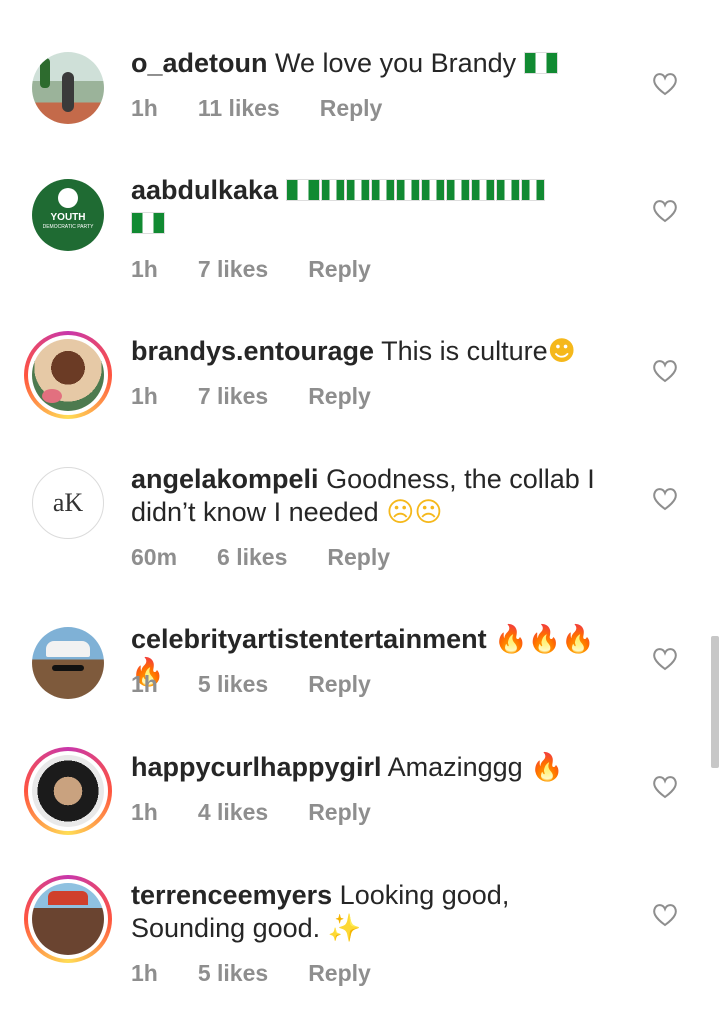 This screenshot has width=720, height=1016. I want to click on comment-likes: 4 likes, so click(233, 812).